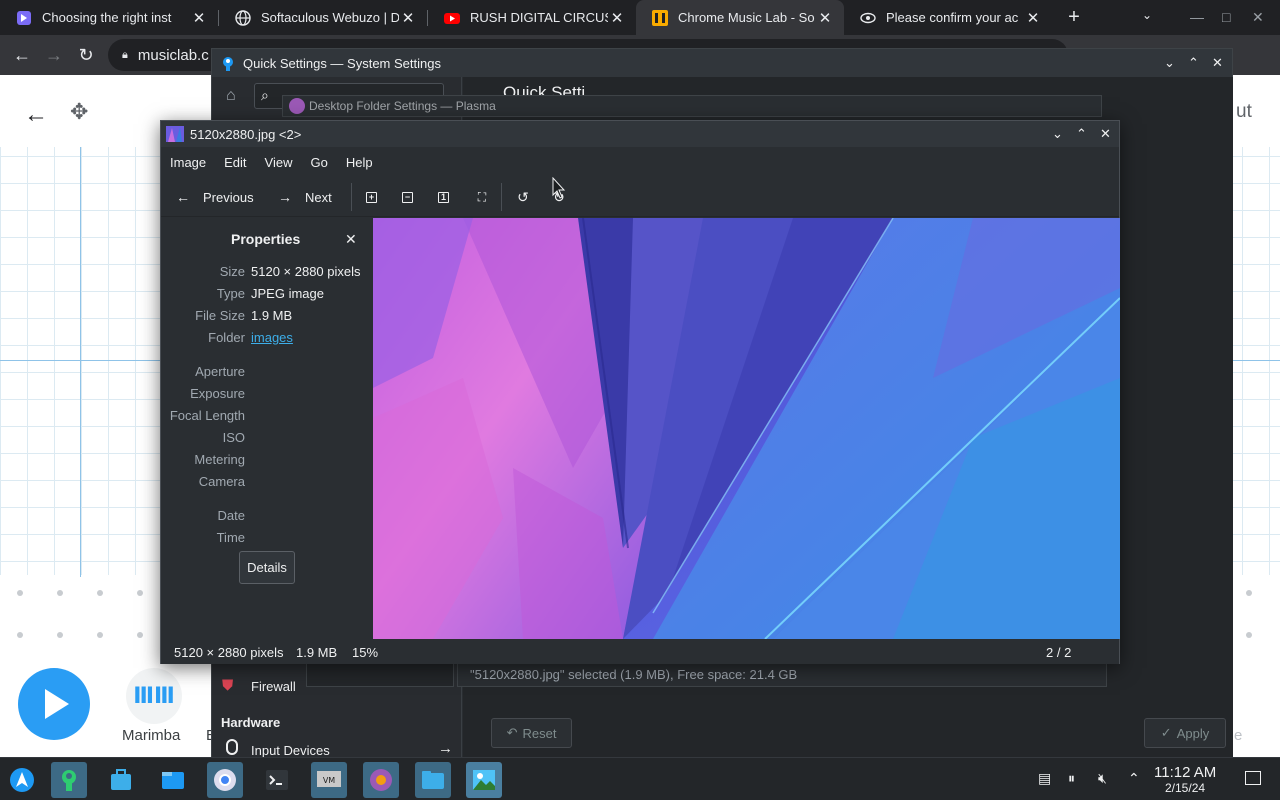 This screenshot has width=1280, height=800. Describe the element at coordinates (279, 162) in the screenshot. I see `menu-view: View` at that location.